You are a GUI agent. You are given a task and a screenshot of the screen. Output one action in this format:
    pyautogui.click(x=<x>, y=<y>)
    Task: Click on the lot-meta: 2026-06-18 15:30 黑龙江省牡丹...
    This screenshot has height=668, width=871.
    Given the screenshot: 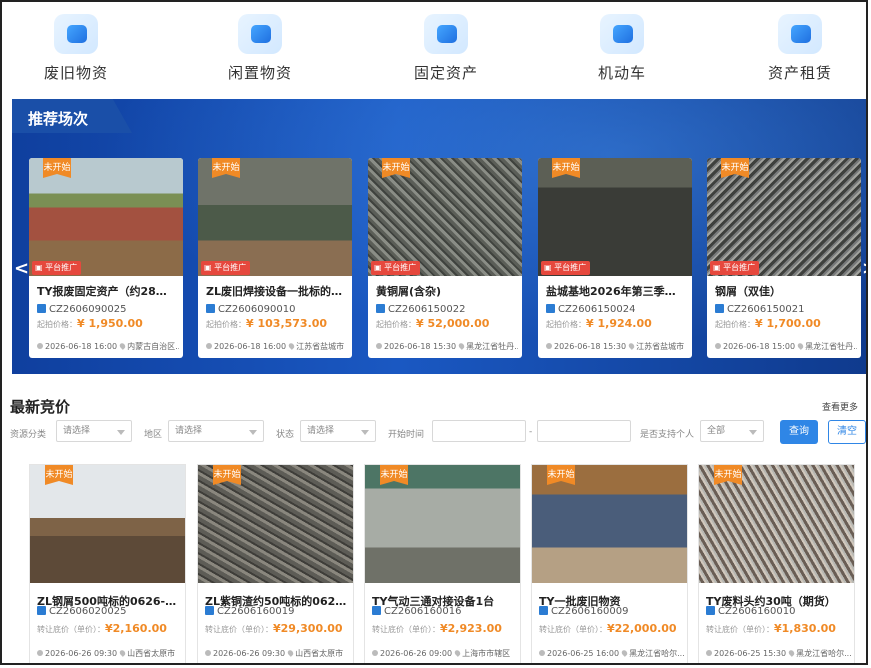 What is the action you would take?
    pyautogui.click(x=447, y=346)
    